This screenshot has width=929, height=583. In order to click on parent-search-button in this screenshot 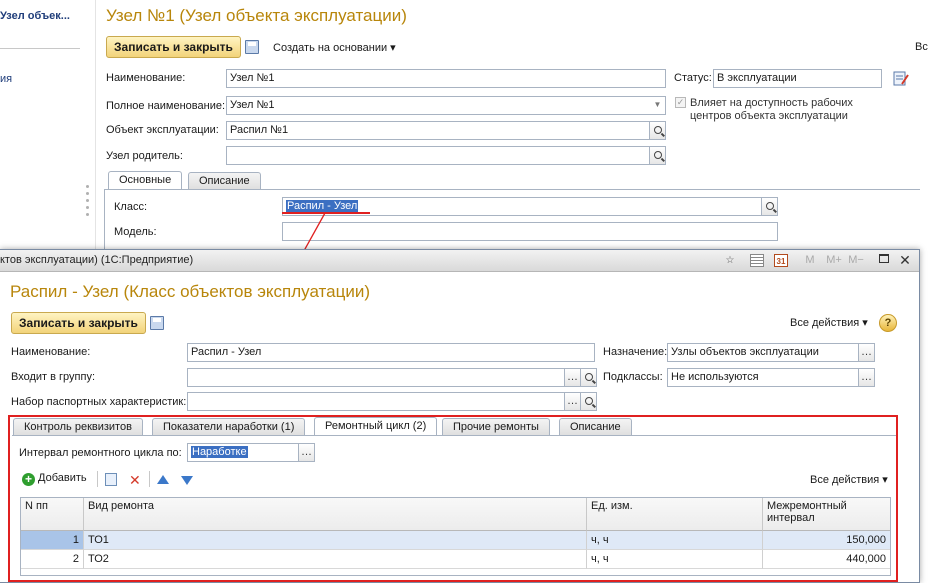, I will do `click(657, 155)`.